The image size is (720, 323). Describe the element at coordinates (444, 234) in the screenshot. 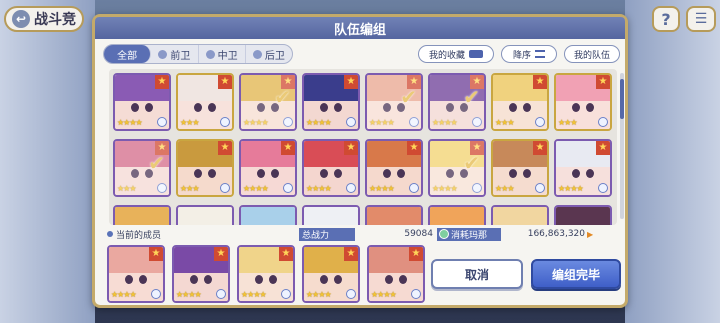

I see `mana-coin-icon` at that location.